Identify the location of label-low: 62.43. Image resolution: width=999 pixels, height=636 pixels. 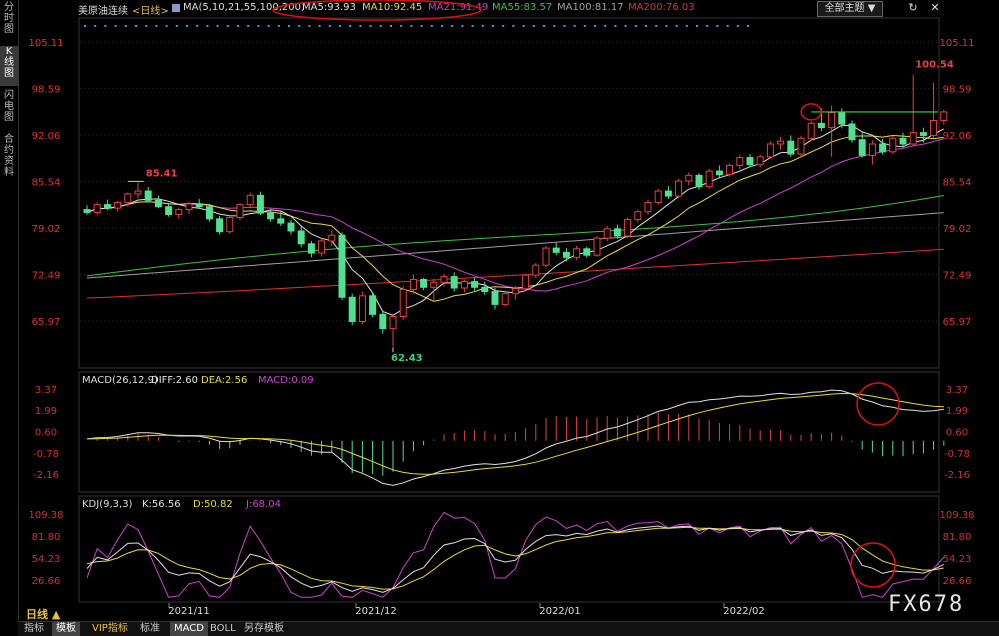
(407, 358).